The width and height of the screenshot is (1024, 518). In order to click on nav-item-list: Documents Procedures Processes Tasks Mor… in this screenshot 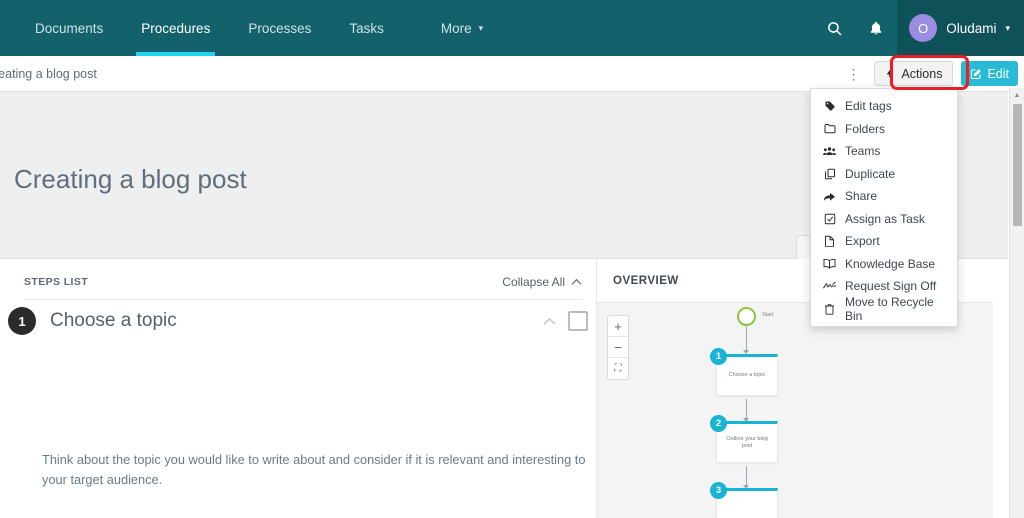, I will do `click(251, 28)`.